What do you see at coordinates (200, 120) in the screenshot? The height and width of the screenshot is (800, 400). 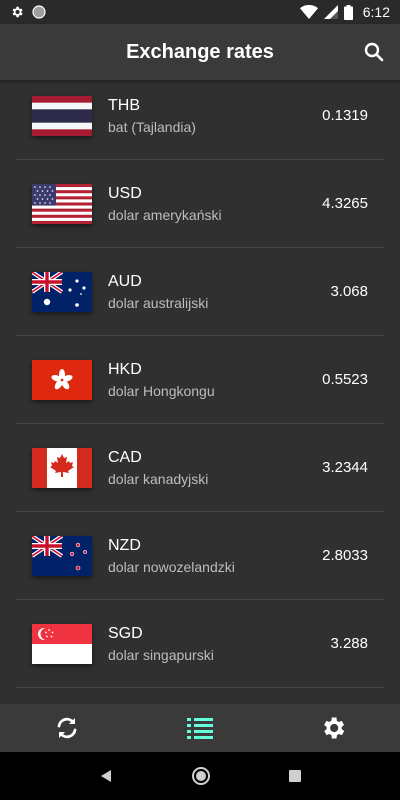 I see `currency-row-thb: THB bat (Tajlandia) 0.1319` at bounding box center [200, 120].